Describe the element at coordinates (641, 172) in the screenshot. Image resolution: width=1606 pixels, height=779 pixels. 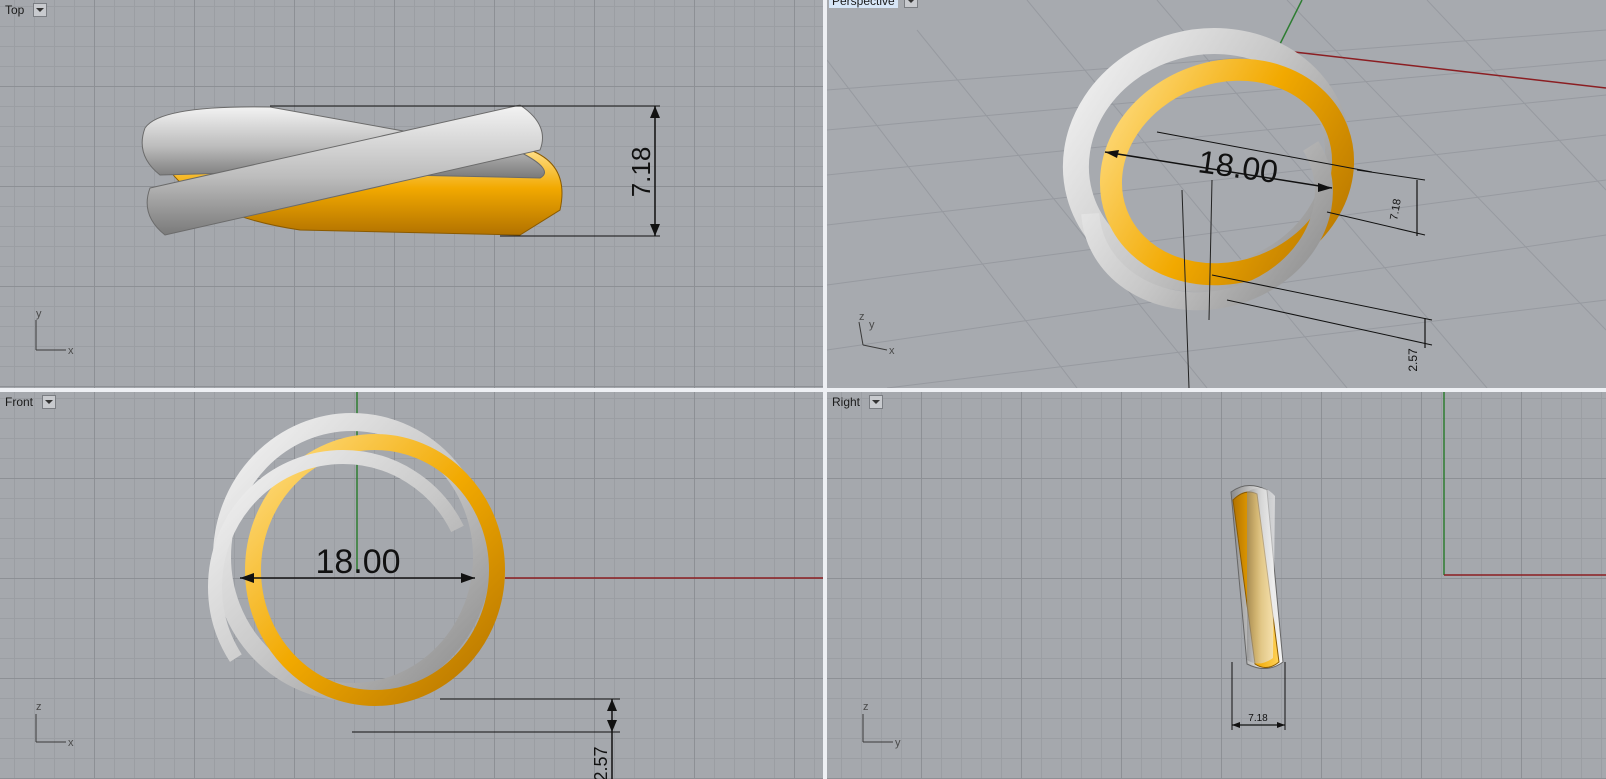
I see `dimension-label: 7.18` at that location.